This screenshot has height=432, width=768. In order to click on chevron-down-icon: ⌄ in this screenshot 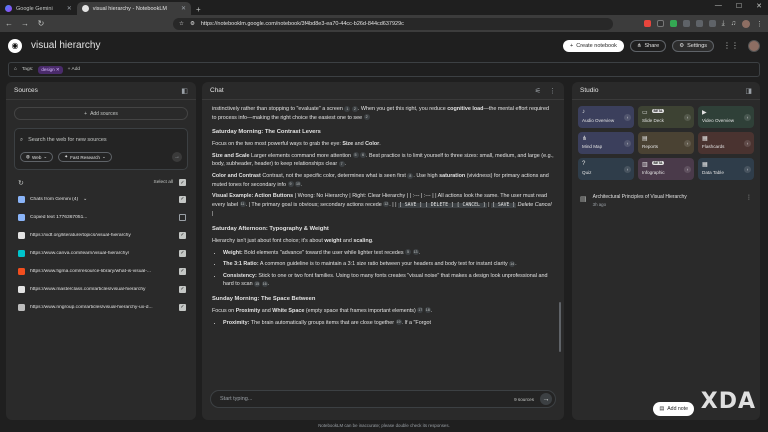, I will do `click(85, 199)`.